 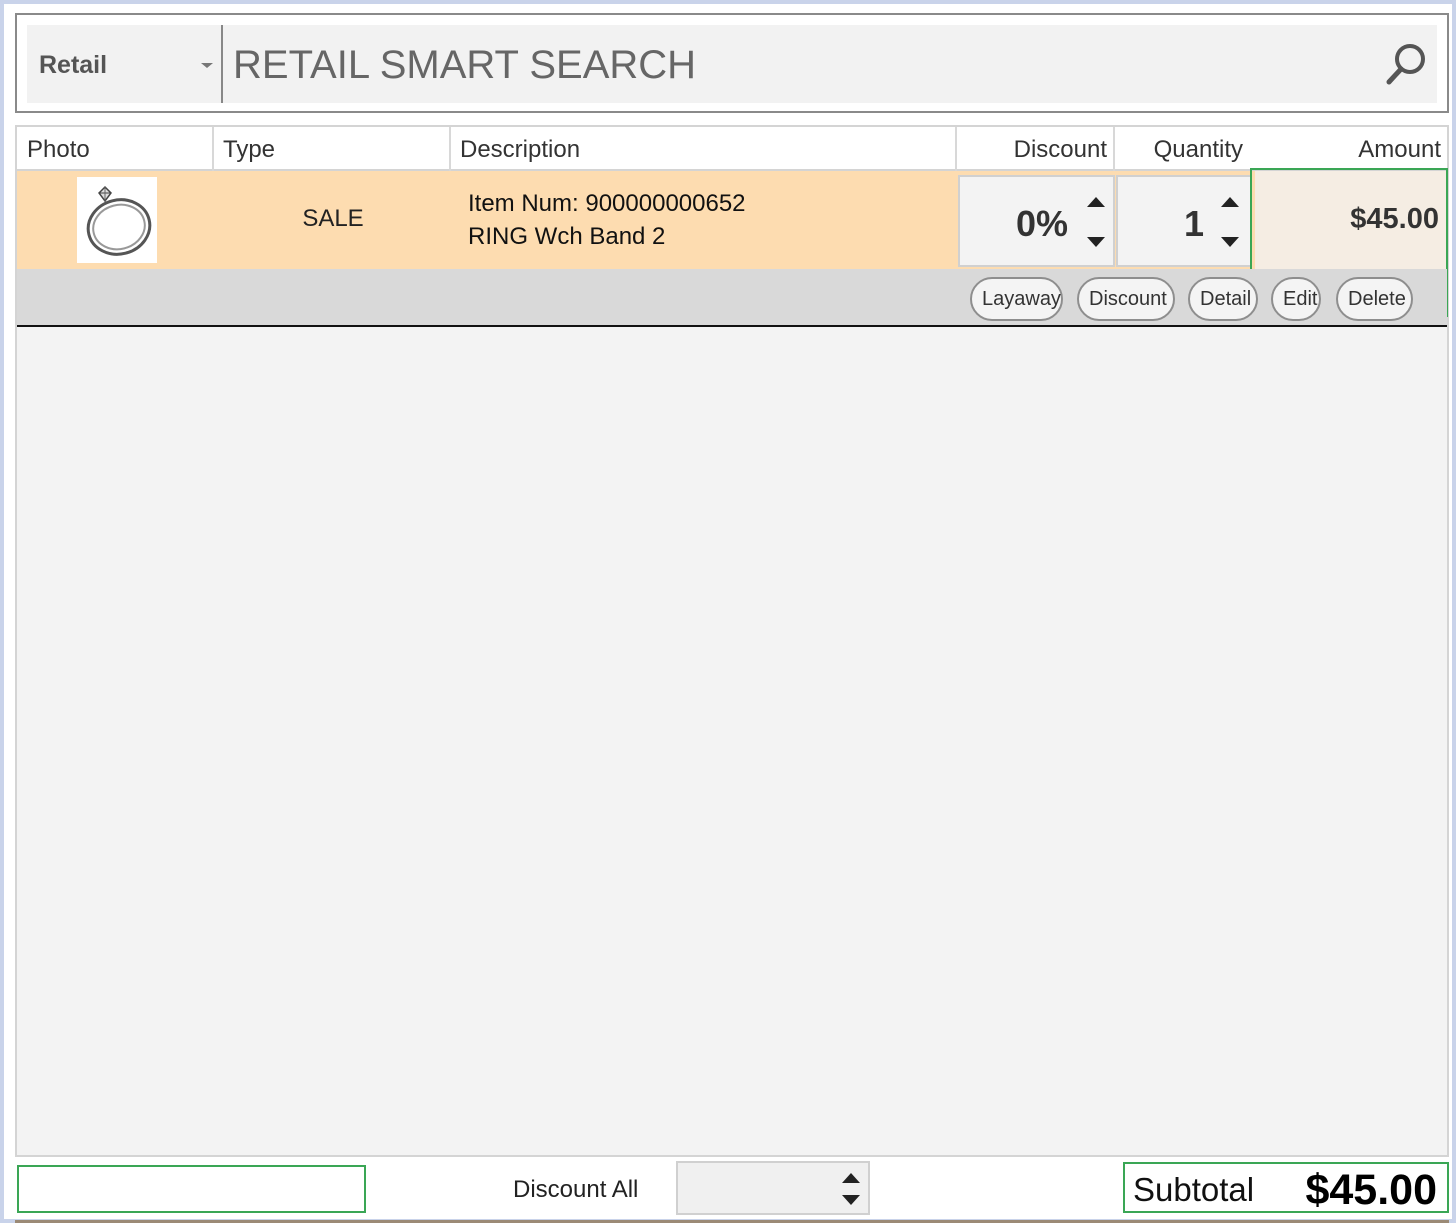 I want to click on search-icon, so click(x=1406, y=64).